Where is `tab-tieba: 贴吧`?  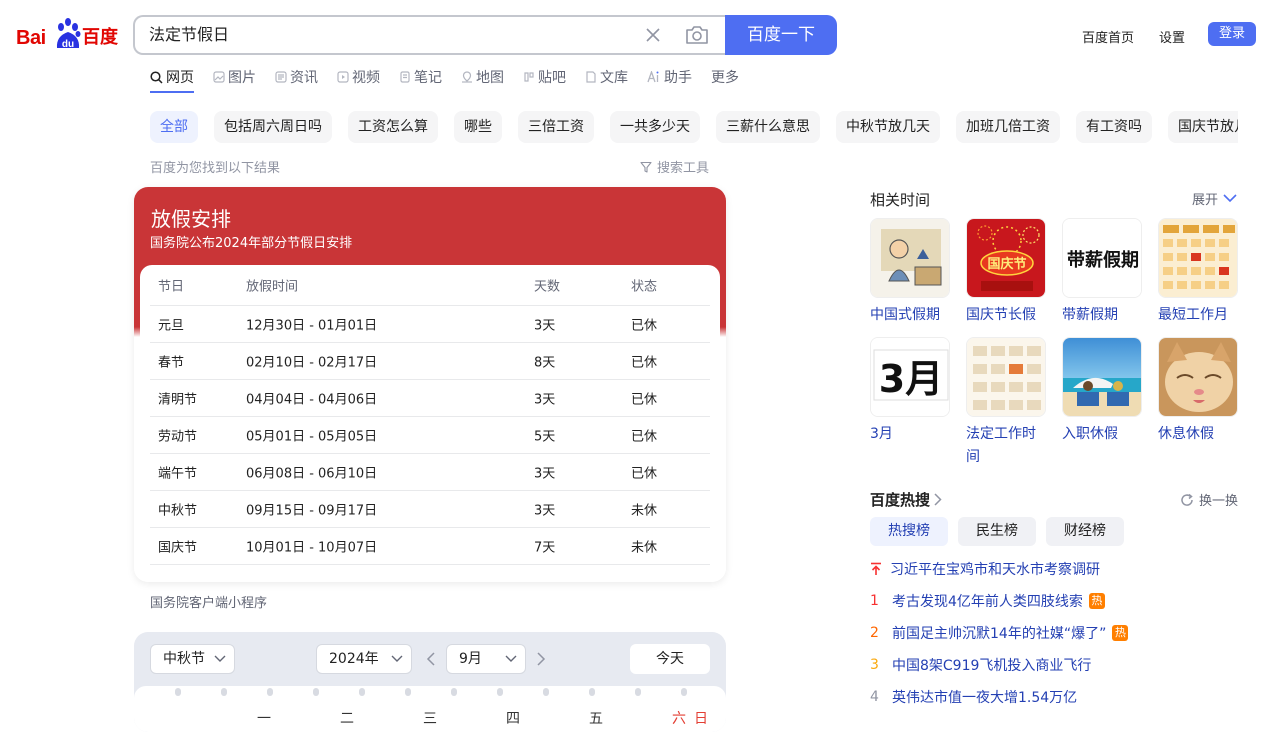
tab-tieba: 贴吧 is located at coordinates (544, 77).